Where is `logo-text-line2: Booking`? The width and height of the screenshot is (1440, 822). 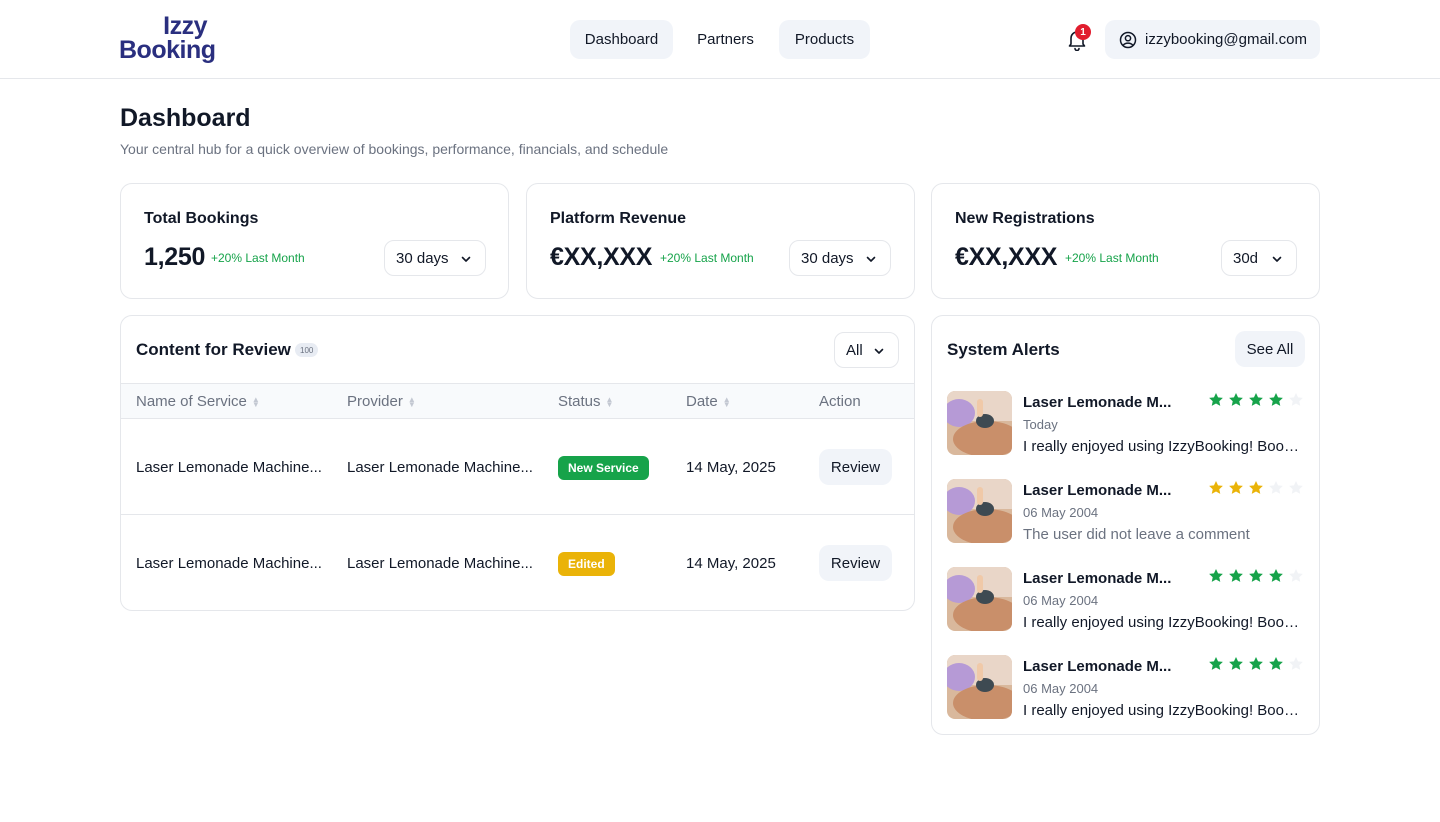 logo-text-line2: Booking is located at coordinates (167, 50).